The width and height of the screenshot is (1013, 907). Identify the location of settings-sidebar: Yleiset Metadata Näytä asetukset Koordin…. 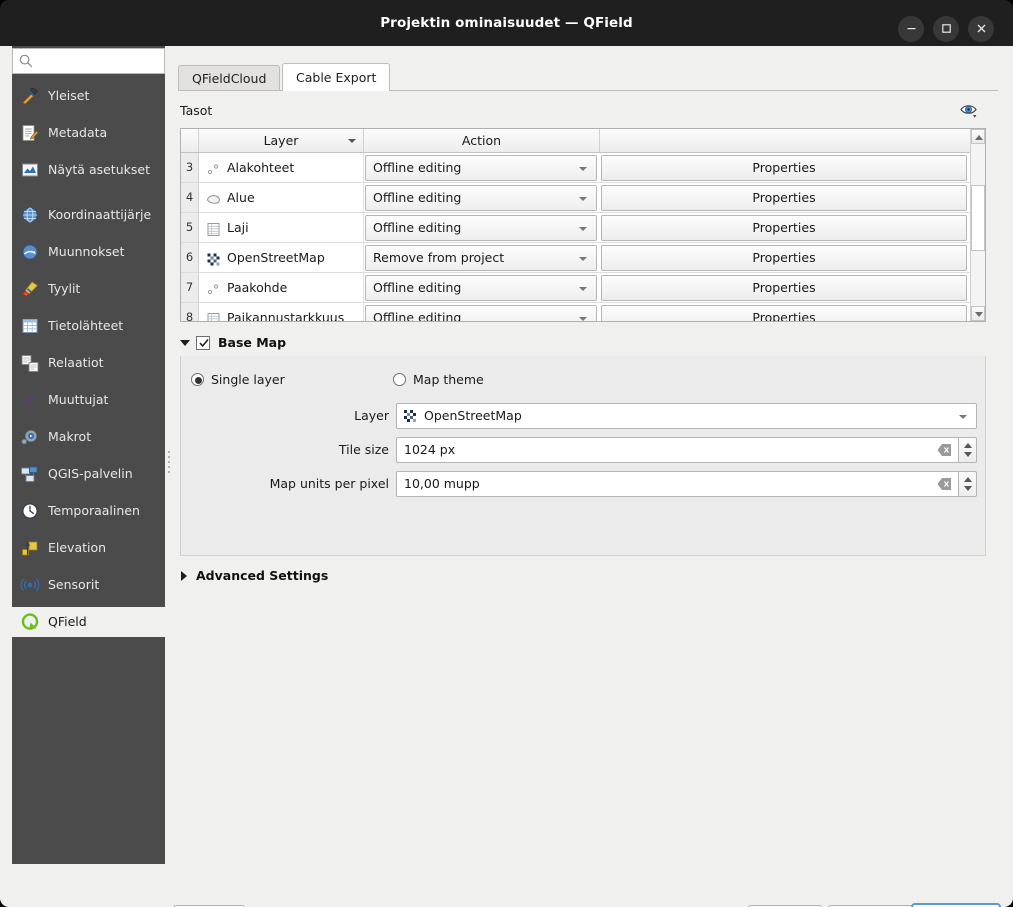
(88, 455).